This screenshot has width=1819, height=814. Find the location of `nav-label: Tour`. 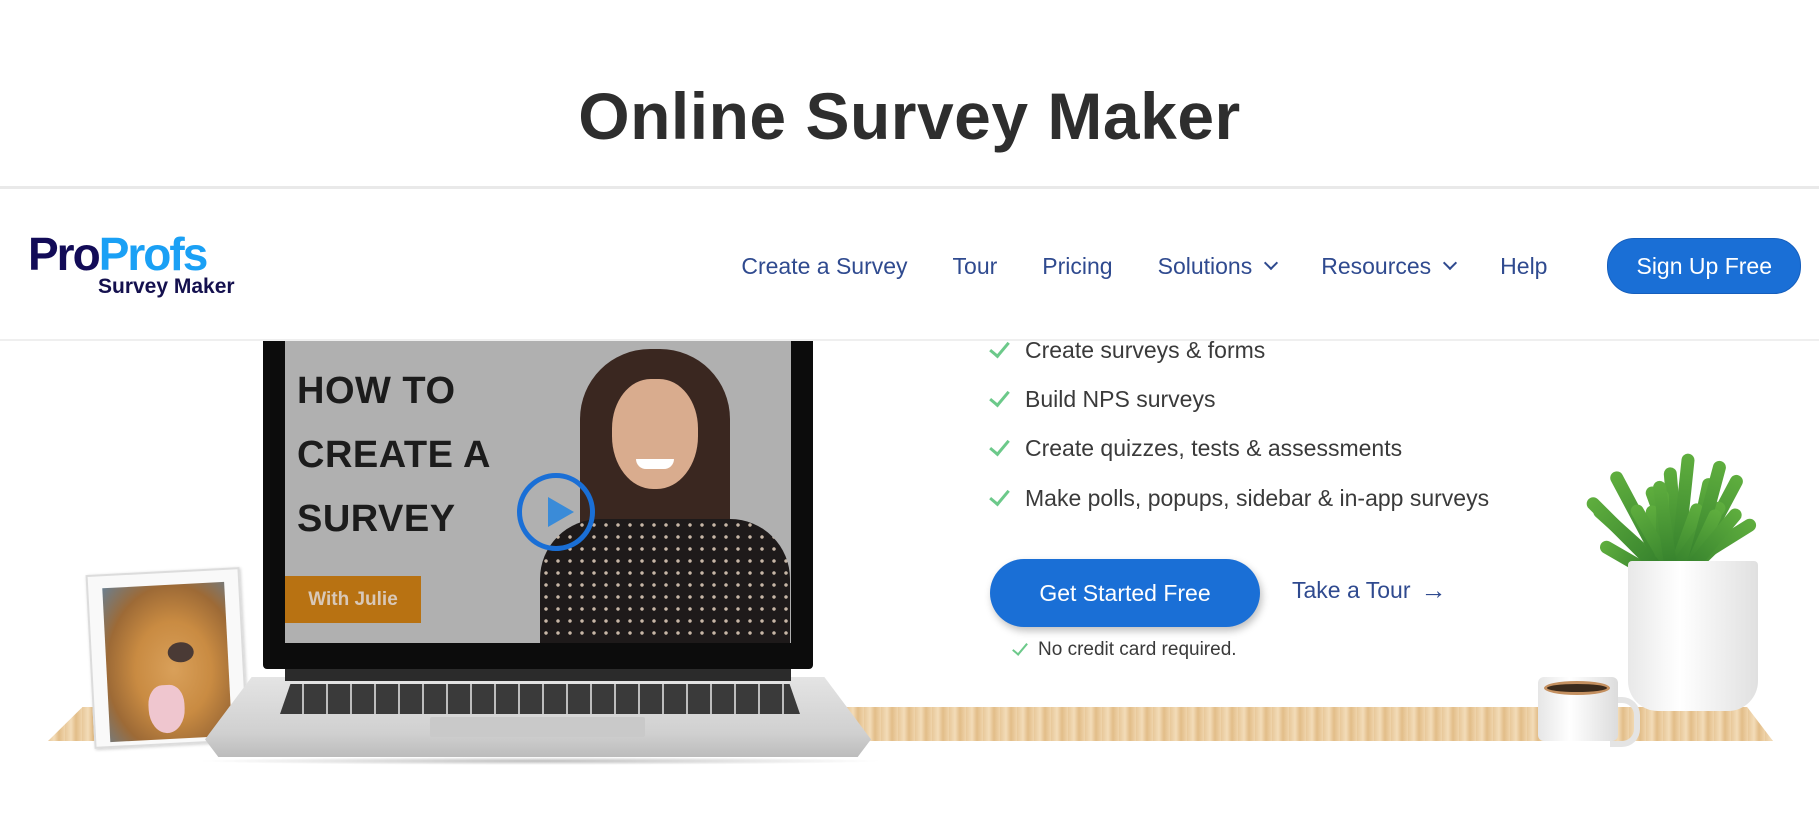

nav-label: Tour is located at coordinates (975, 265).